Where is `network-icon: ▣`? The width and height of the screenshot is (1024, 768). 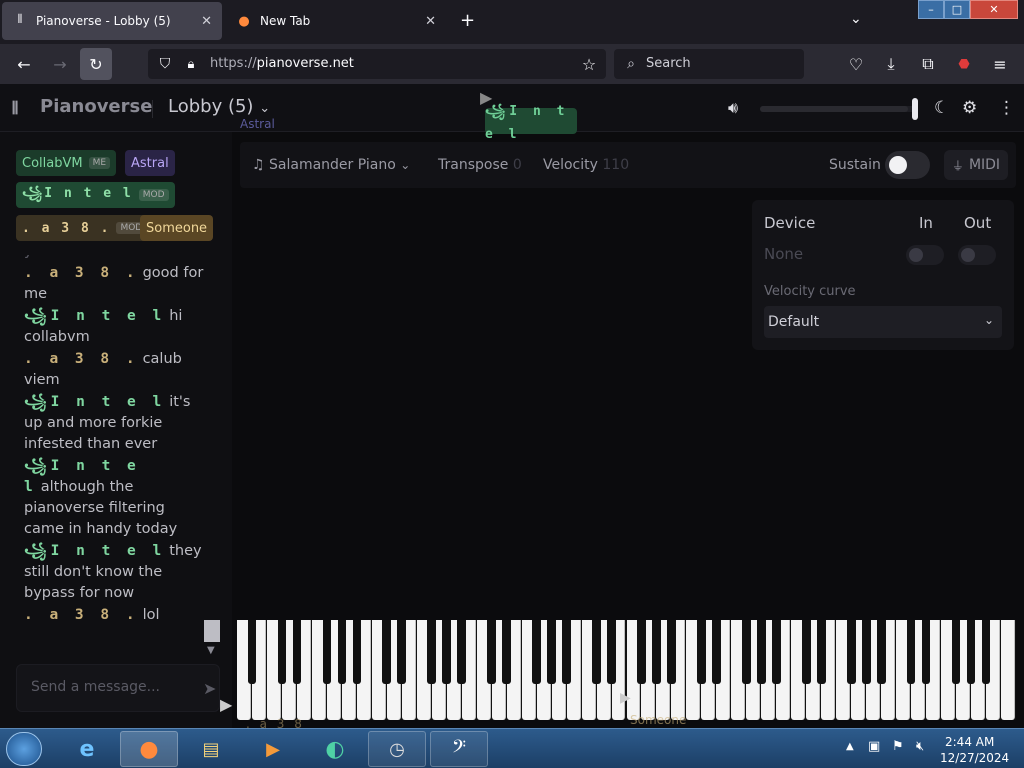 network-icon: ▣ is located at coordinates (874, 746).